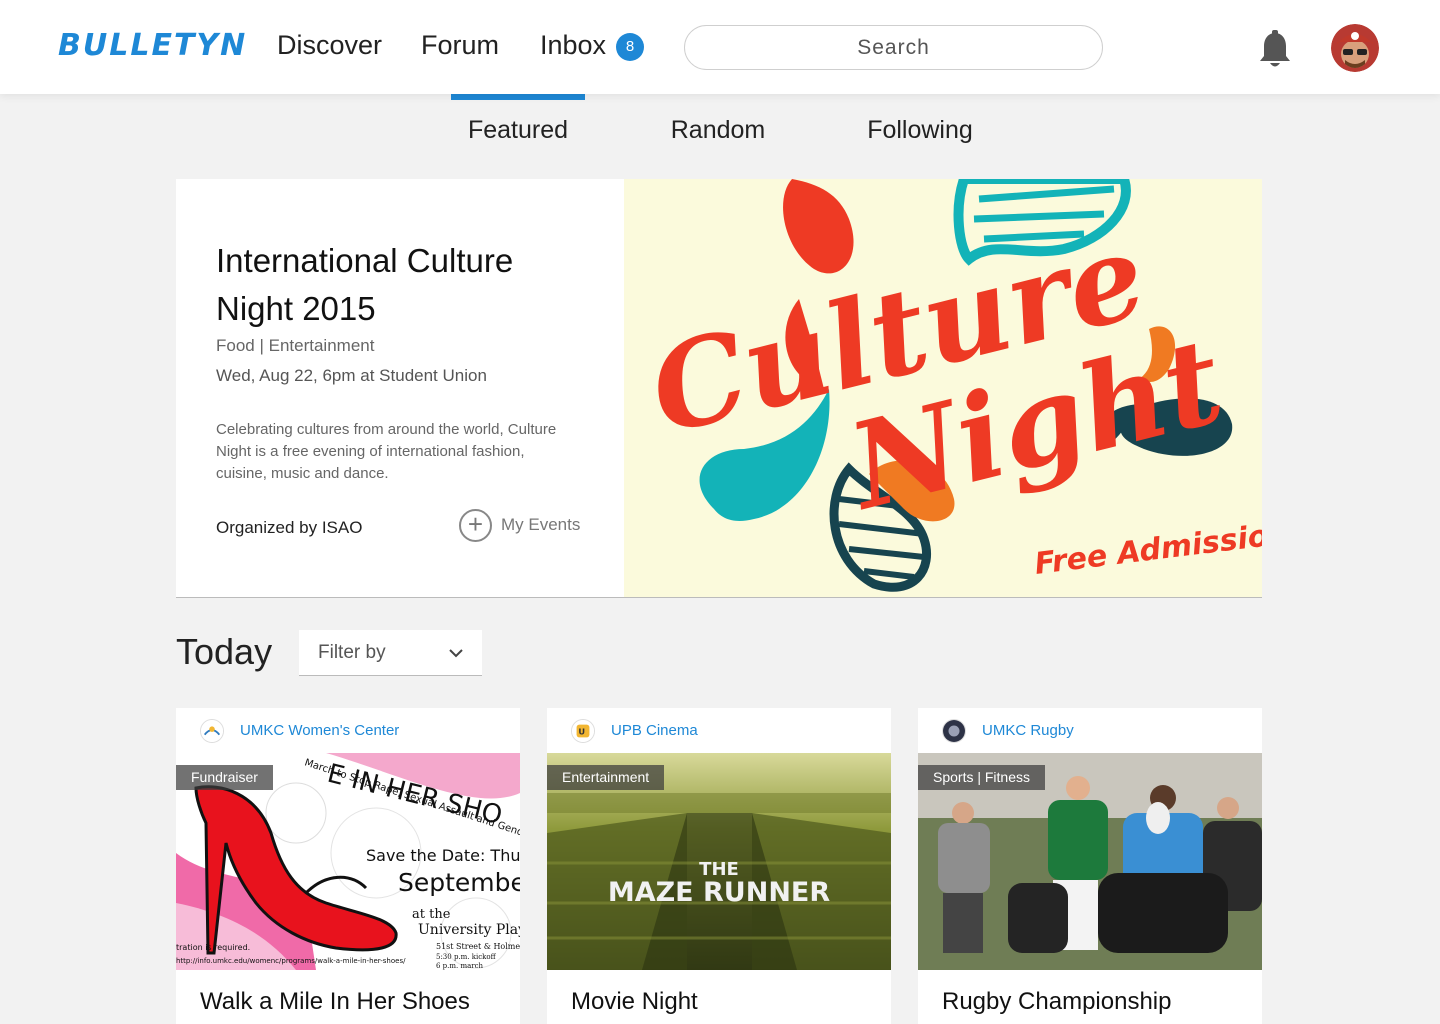  Describe the element at coordinates (630, 47) in the screenshot. I see `inbox-count-badge: 8` at that location.